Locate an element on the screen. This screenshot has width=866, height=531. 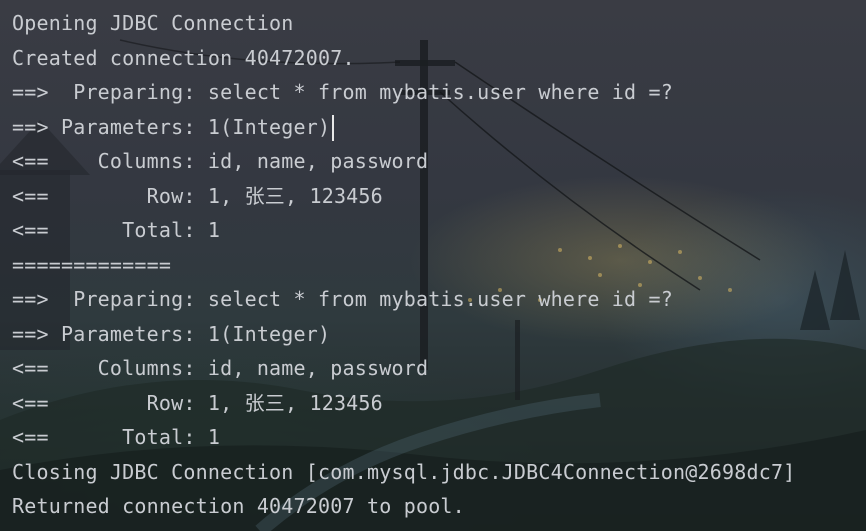
log-line: Returned connection 40472007 to pool. is located at coordinates (238, 506).